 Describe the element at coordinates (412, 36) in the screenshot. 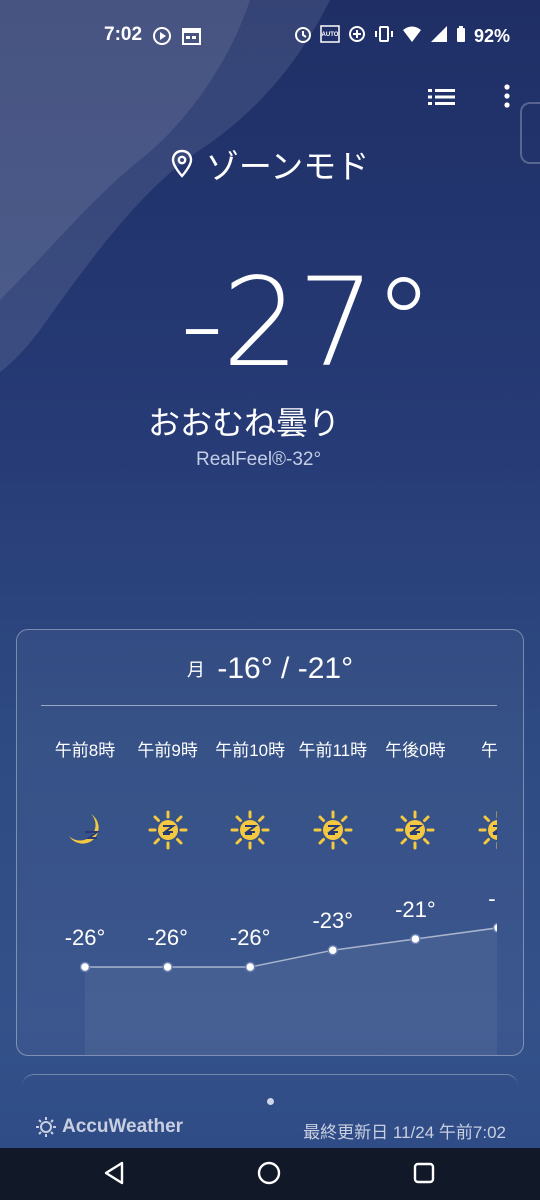

I see `wifi-icon` at that location.